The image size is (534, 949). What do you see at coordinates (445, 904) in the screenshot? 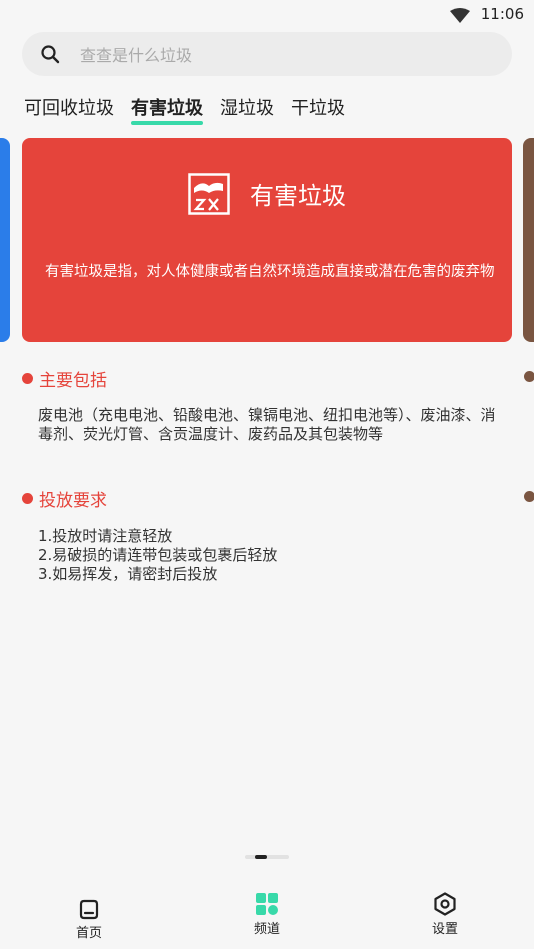
I see `settings-icon` at bounding box center [445, 904].